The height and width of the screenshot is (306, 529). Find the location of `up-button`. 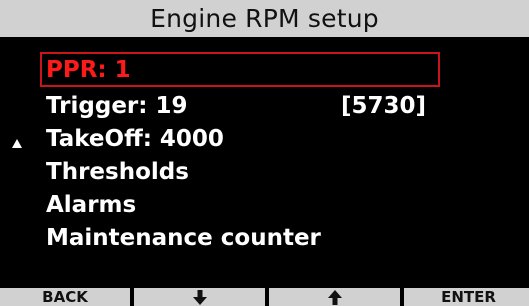

up-button is located at coordinates (334, 297).